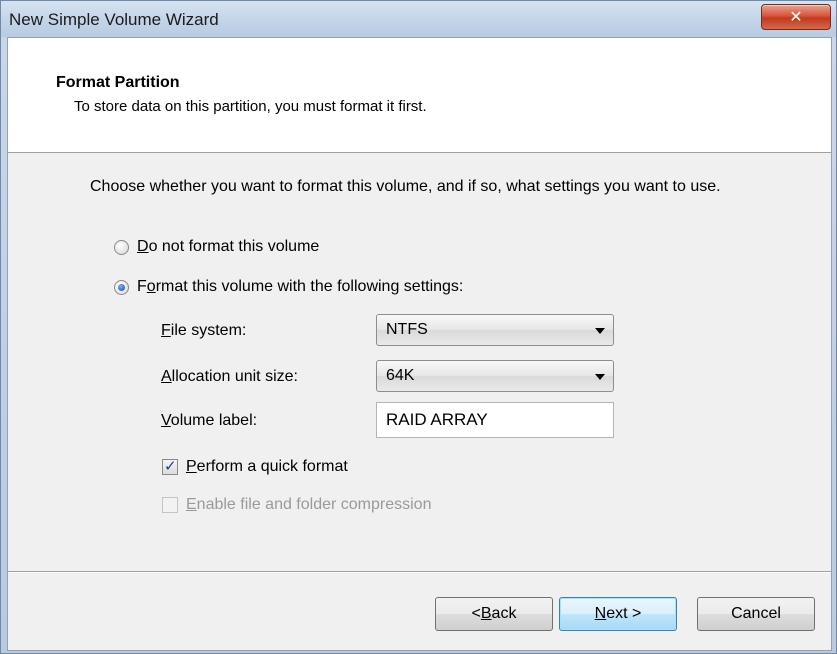 The image size is (837, 654). I want to click on compression-label: Enable file and folder compression, so click(309, 504).